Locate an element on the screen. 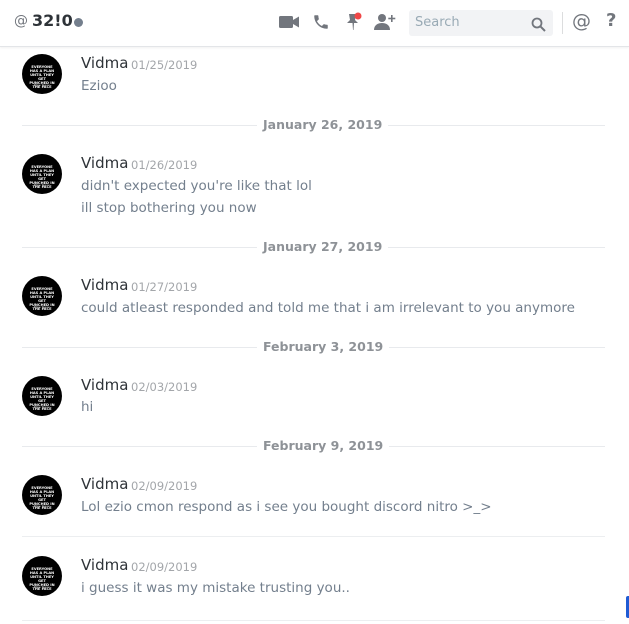  search-icon is located at coordinates (538, 29).